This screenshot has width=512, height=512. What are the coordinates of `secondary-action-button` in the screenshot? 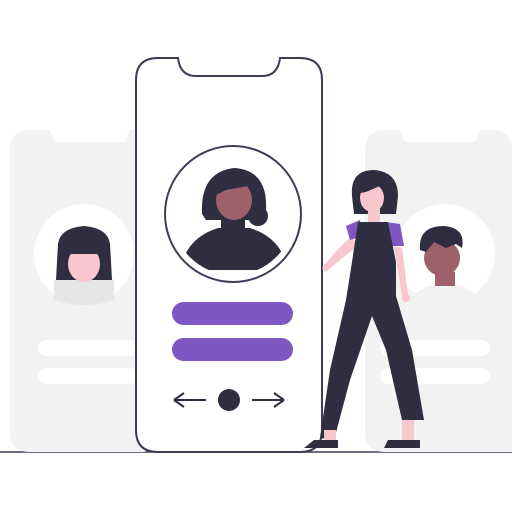 It's located at (232, 349).